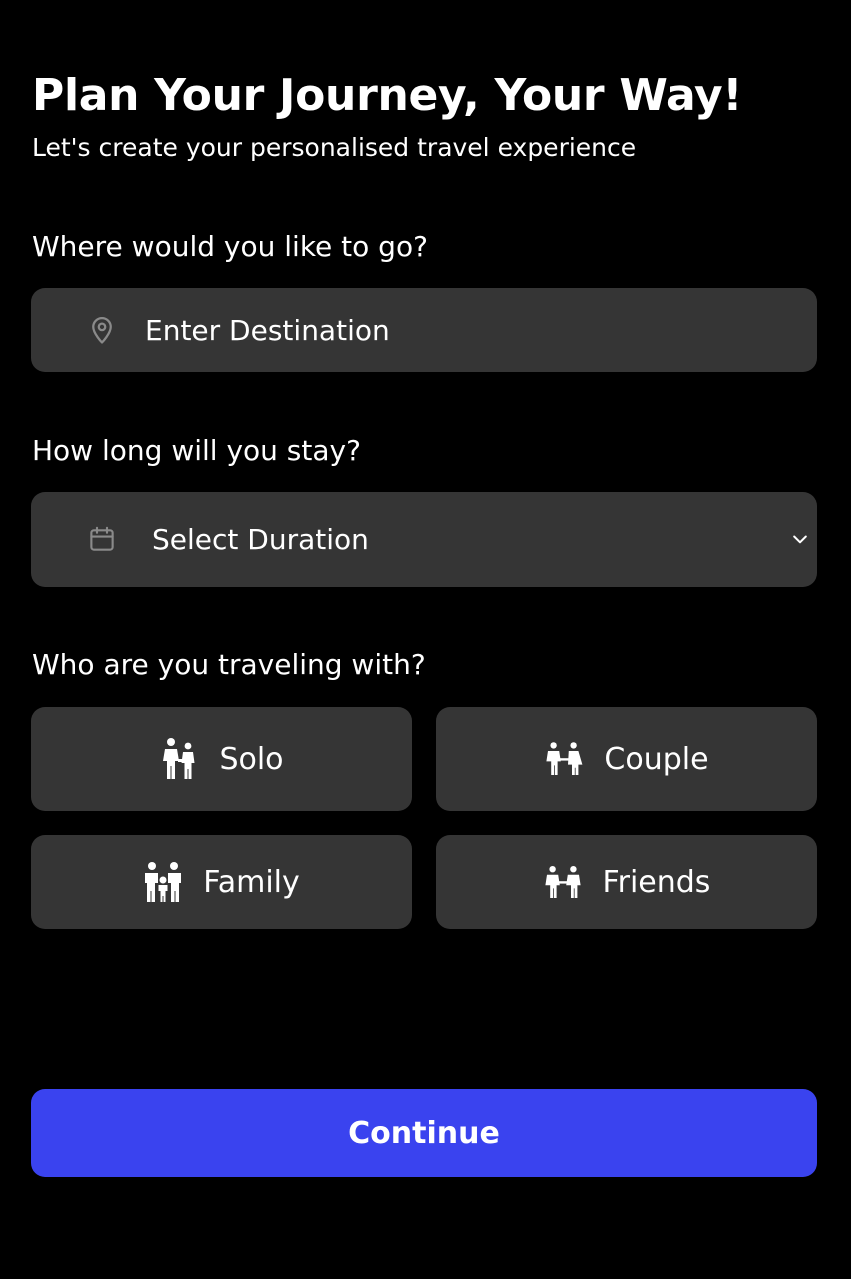 Image resolution: width=851 pixels, height=1279 pixels. I want to click on companion-option-couple: Couple, so click(626, 759).